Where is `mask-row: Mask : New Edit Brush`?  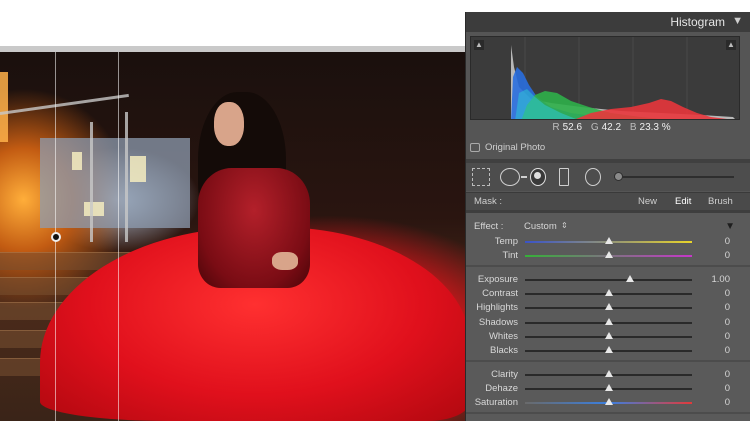 mask-row: Mask : New Edit Brush is located at coordinates (608, 201).